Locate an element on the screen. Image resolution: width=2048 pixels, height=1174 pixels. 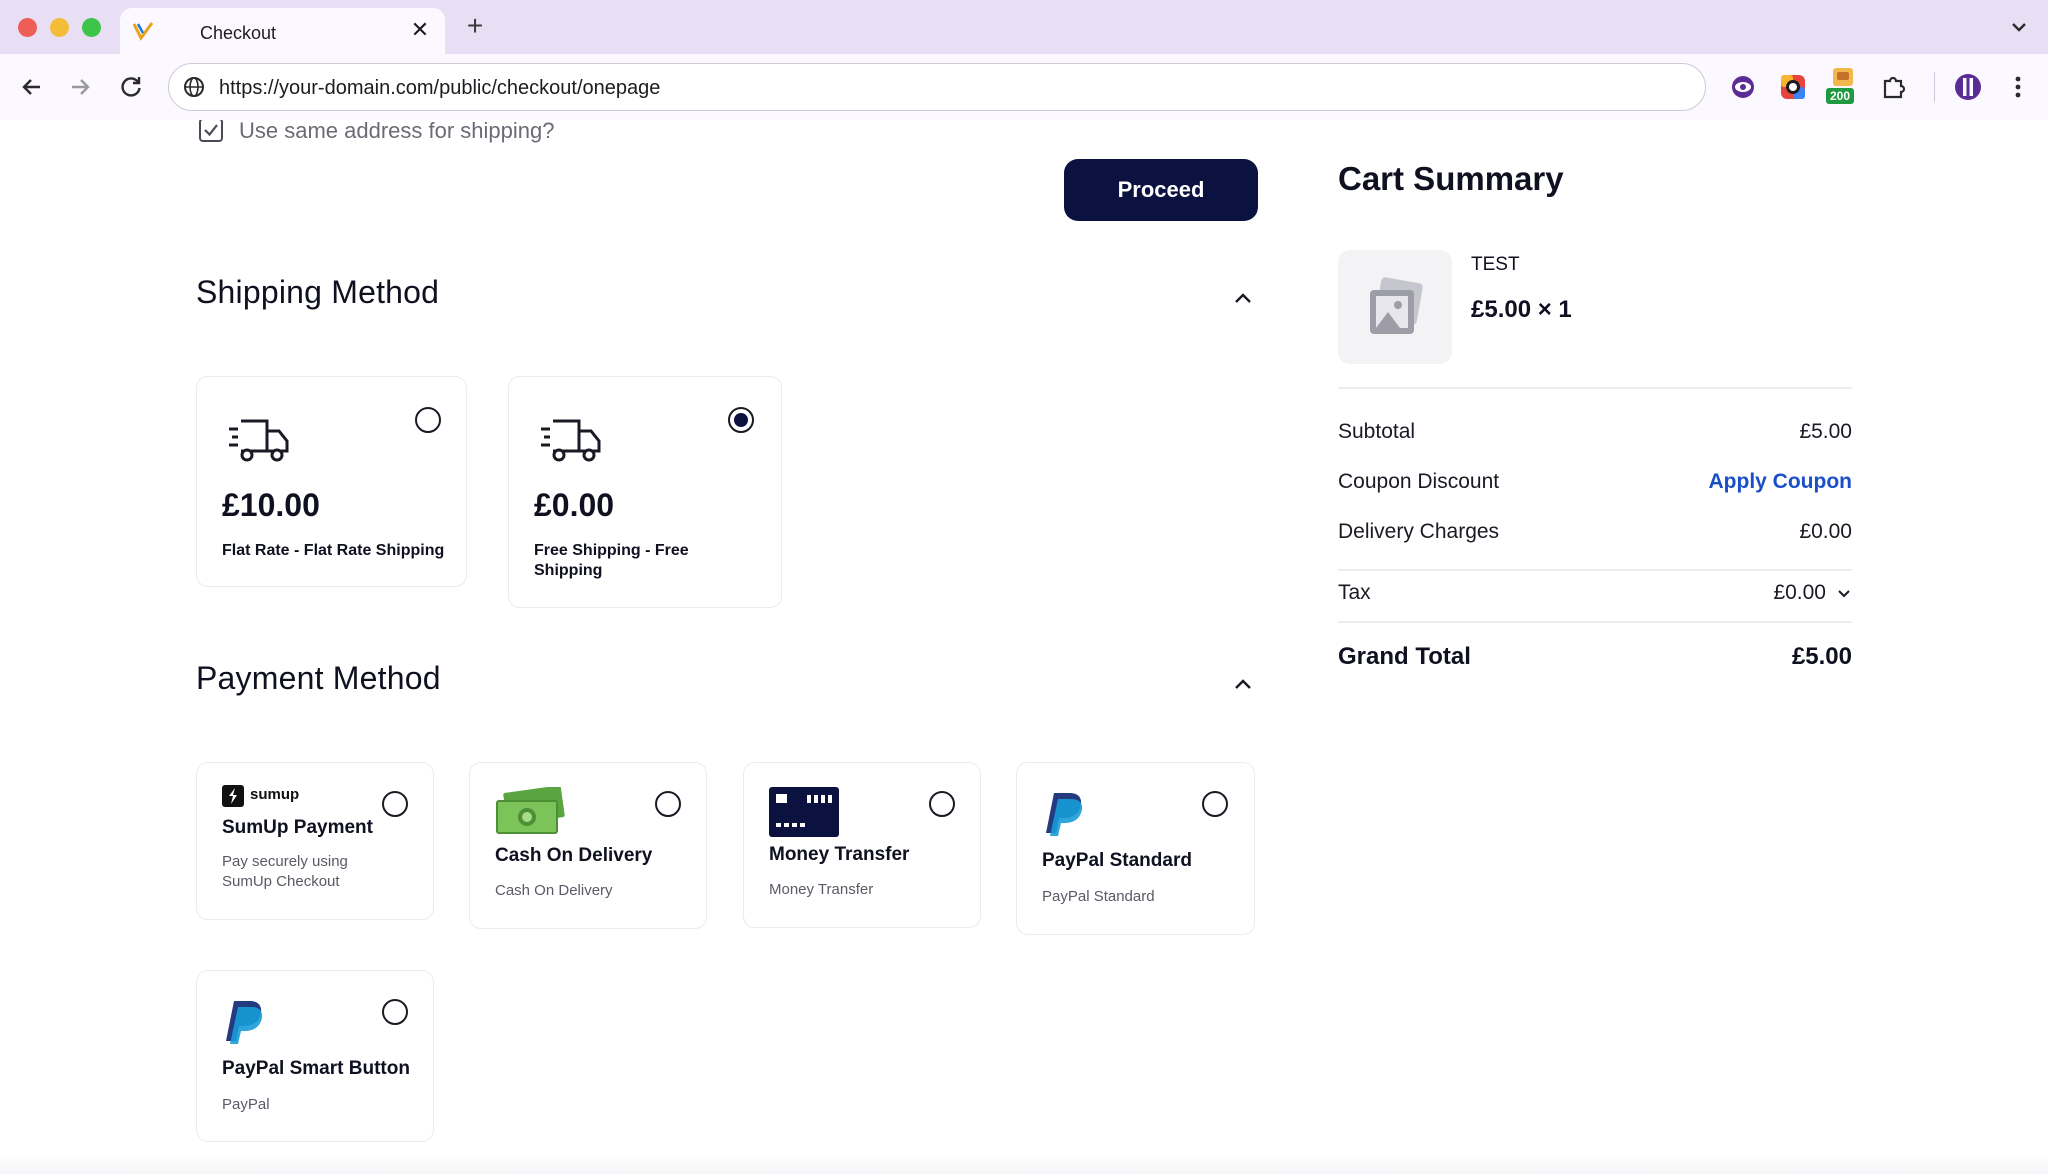
grand-total-value: £5.00 is located at coordinates (1821, 656).